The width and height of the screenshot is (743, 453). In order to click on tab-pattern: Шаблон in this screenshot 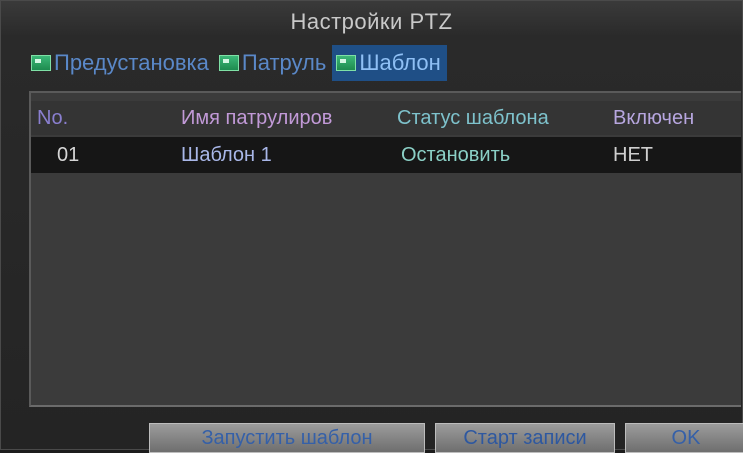, I will do `click(389, 63)`.